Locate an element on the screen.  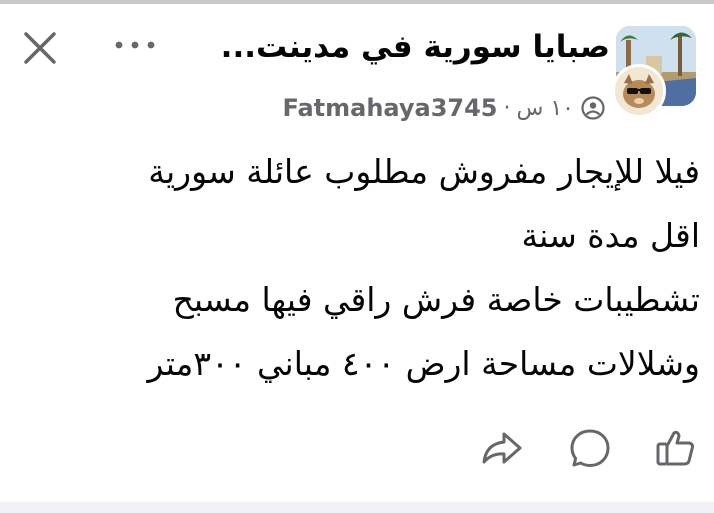
more-options-icon is located at coordinates (135, 45).